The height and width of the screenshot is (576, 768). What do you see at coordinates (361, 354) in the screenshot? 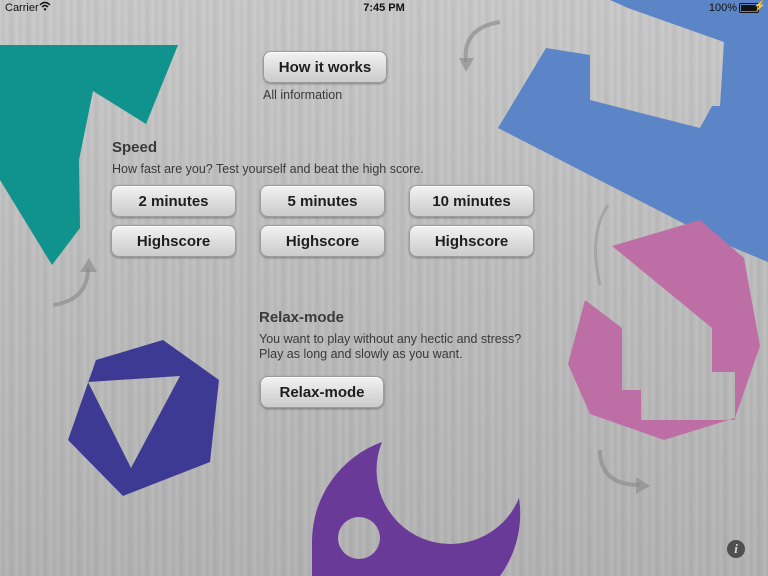
I see `relax-description-line2: Play as long and slowly as you want.` at bounding box center [361, 354].